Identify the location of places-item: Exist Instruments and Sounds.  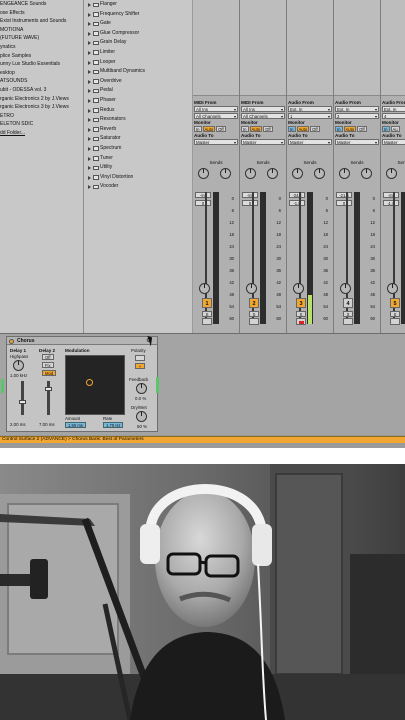
(41, 21).